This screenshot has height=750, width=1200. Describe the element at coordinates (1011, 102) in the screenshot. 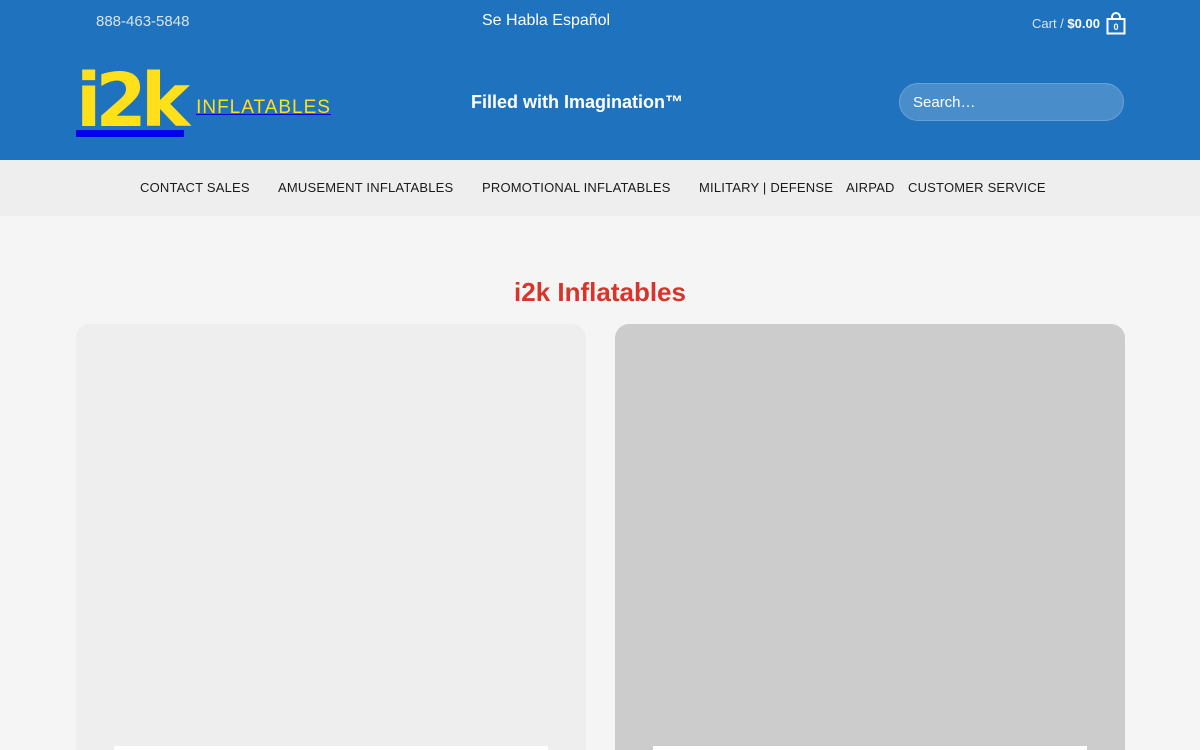

I see `search-input` at that location.